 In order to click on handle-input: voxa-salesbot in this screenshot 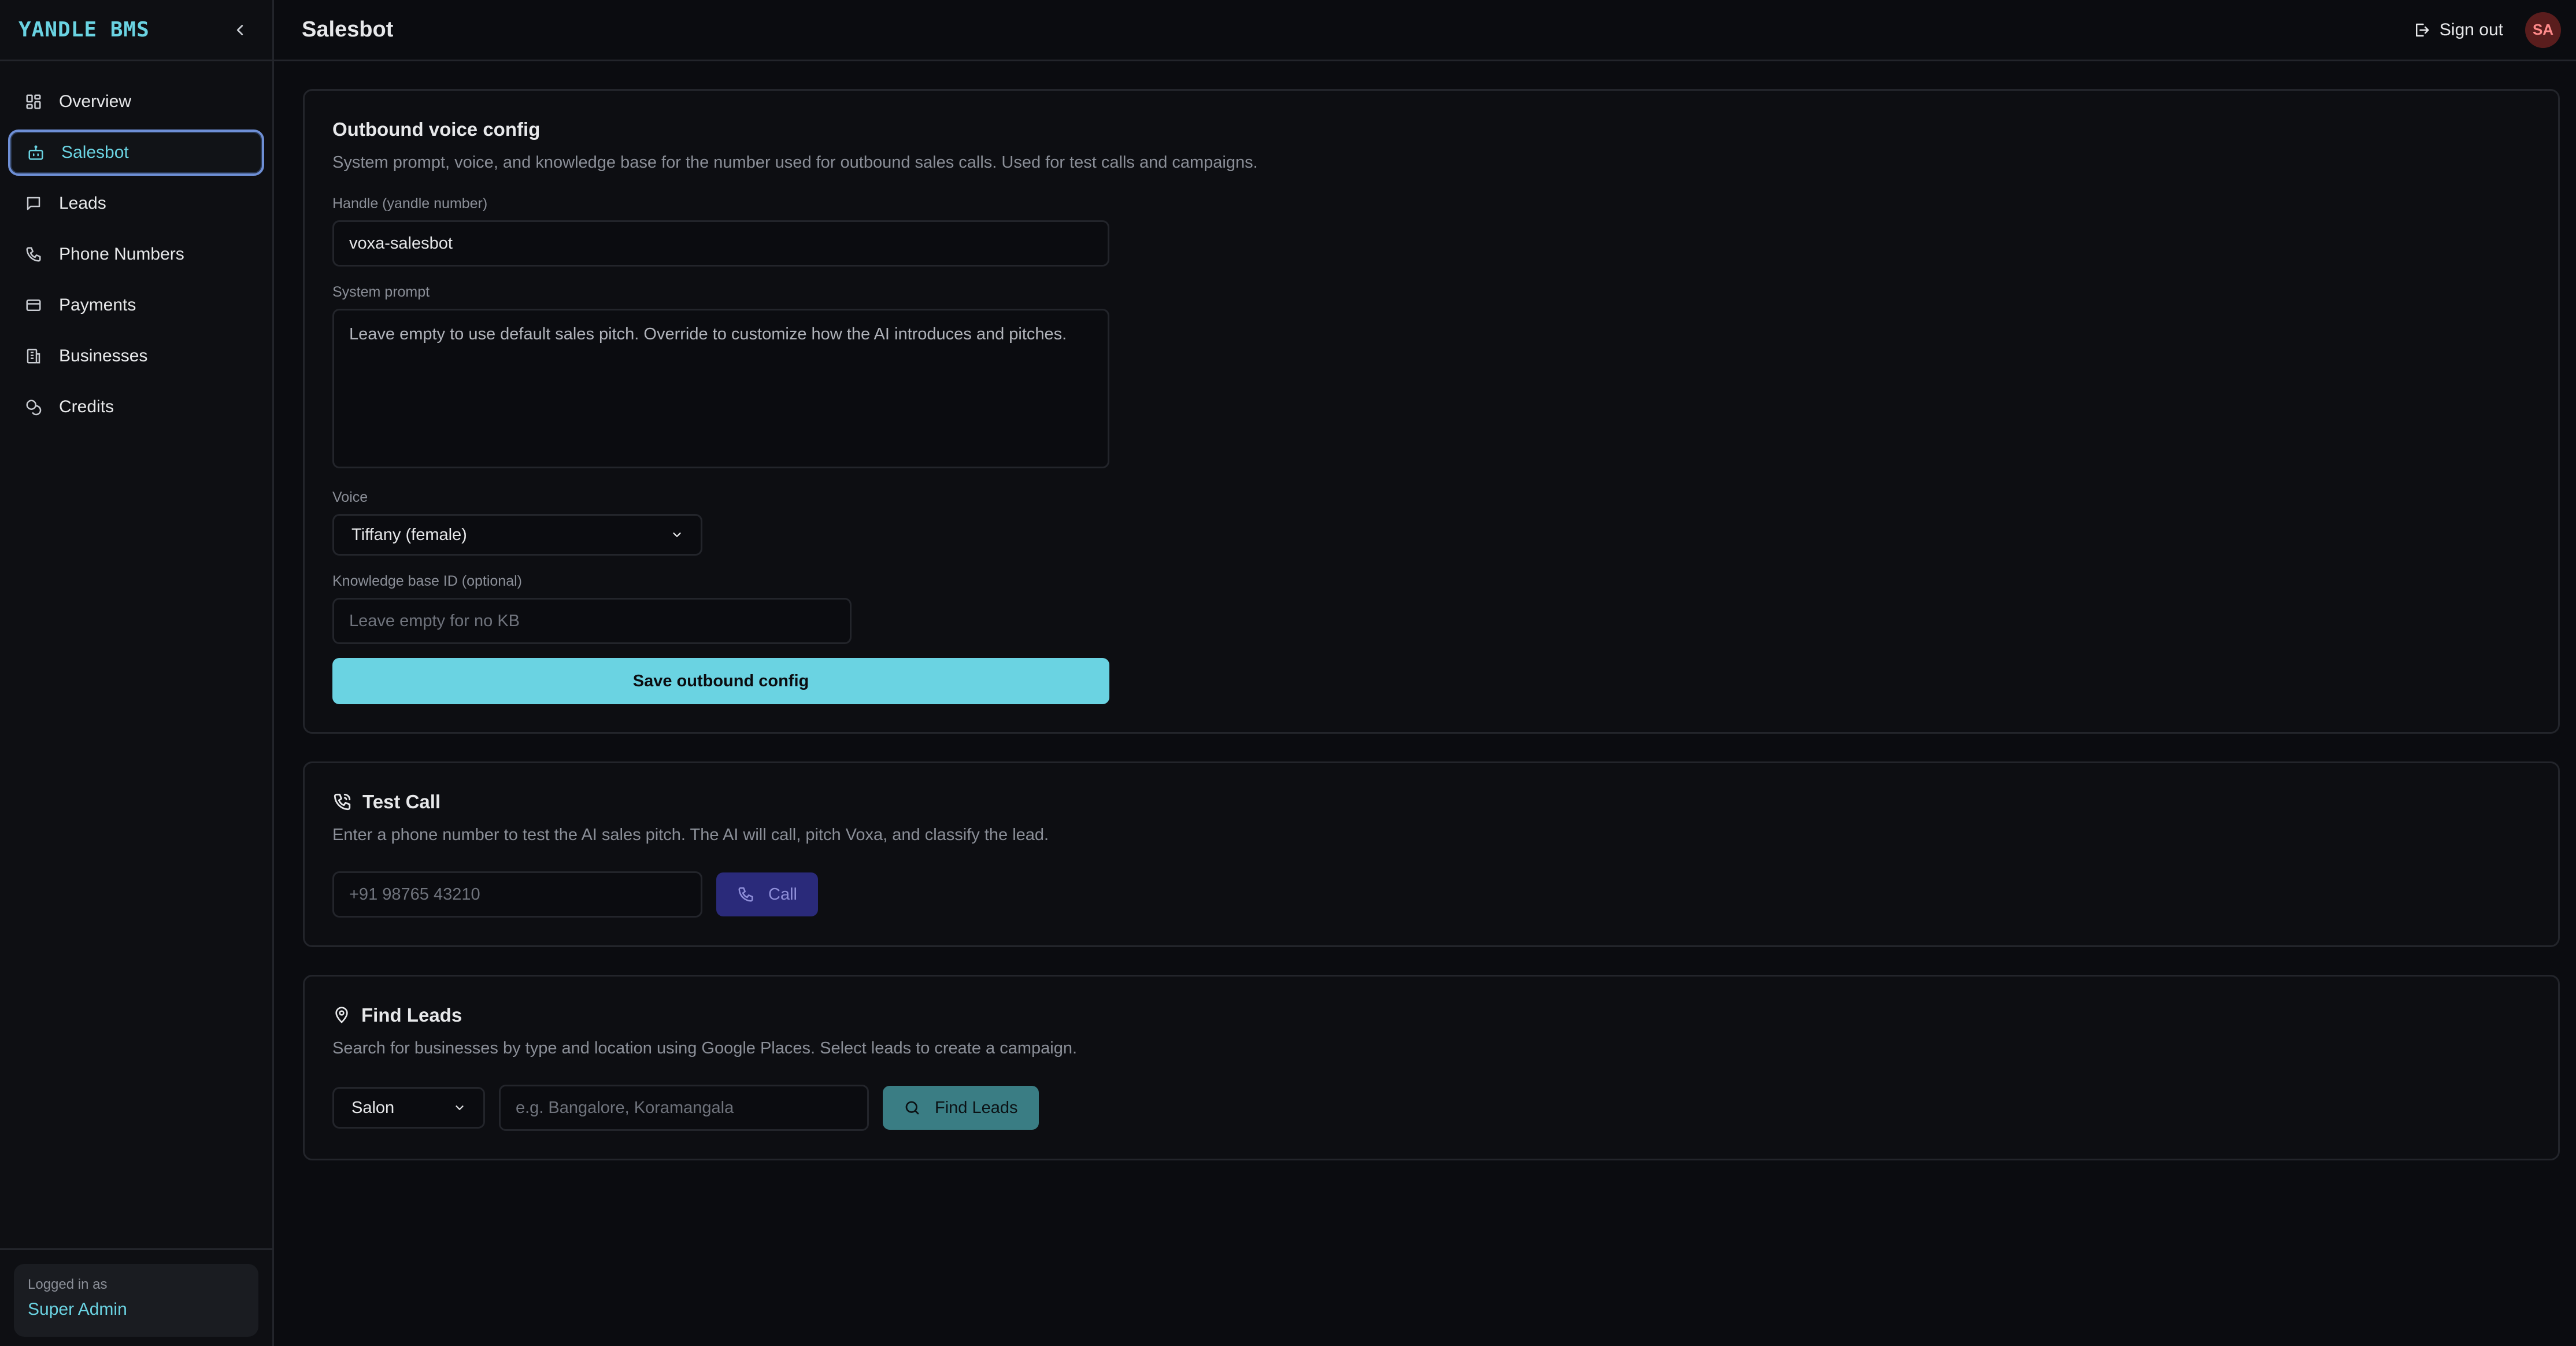, I will do `click(721, 244)`.